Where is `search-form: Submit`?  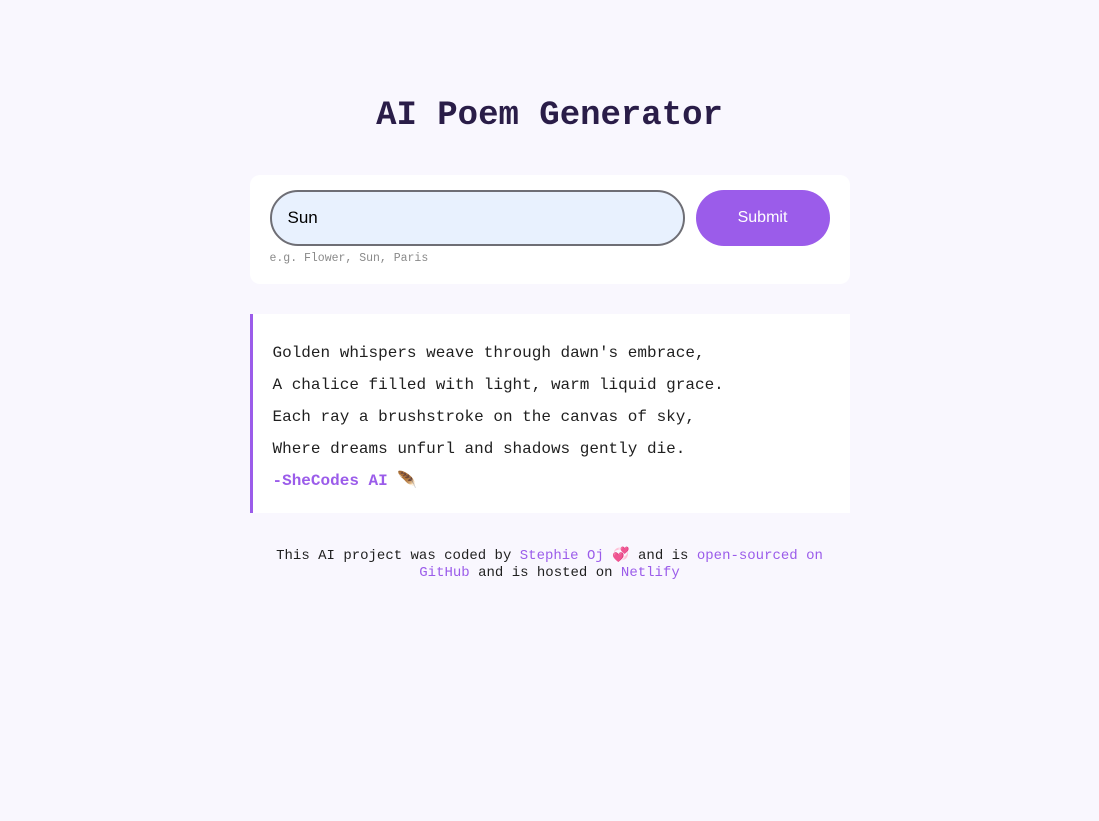
search-form: Submit is located at coordinates (549, 218).